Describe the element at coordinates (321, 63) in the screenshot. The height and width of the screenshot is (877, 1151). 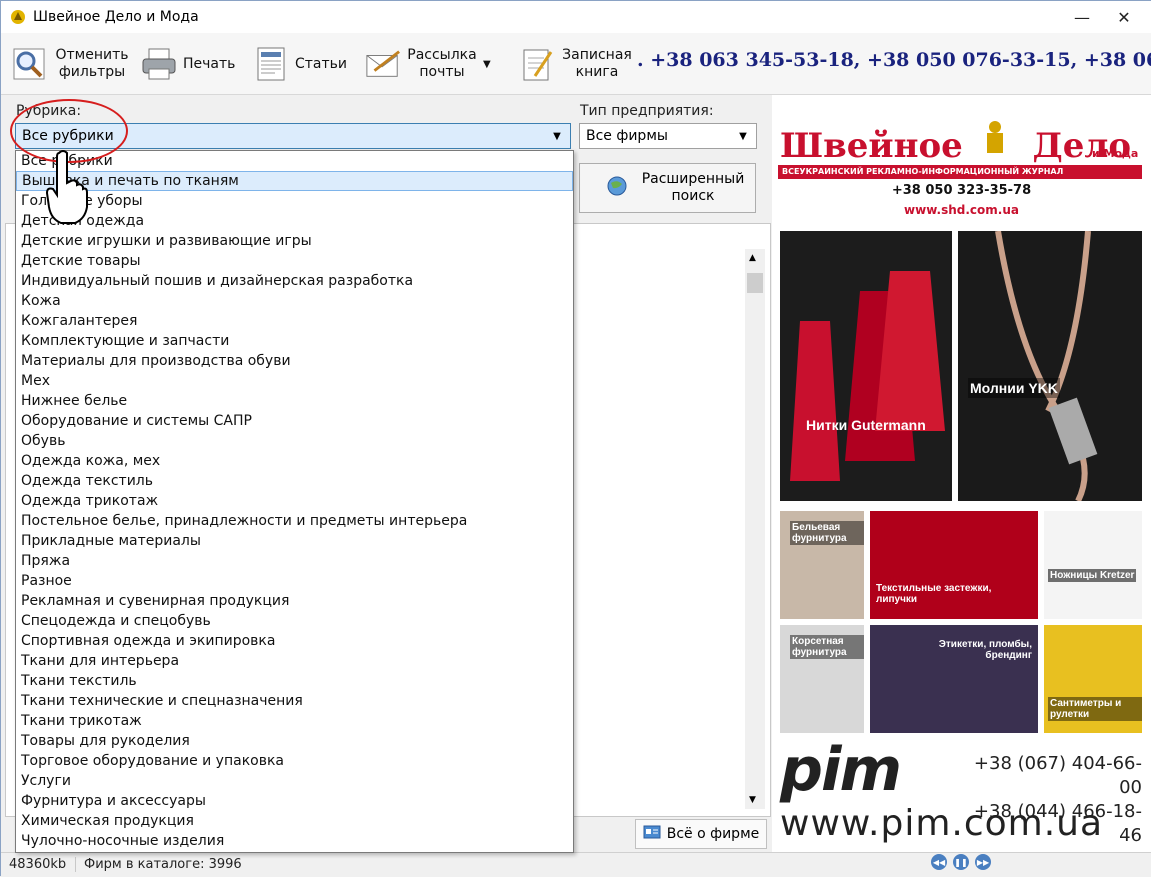
I see `articles-label: Статьи` at that location.